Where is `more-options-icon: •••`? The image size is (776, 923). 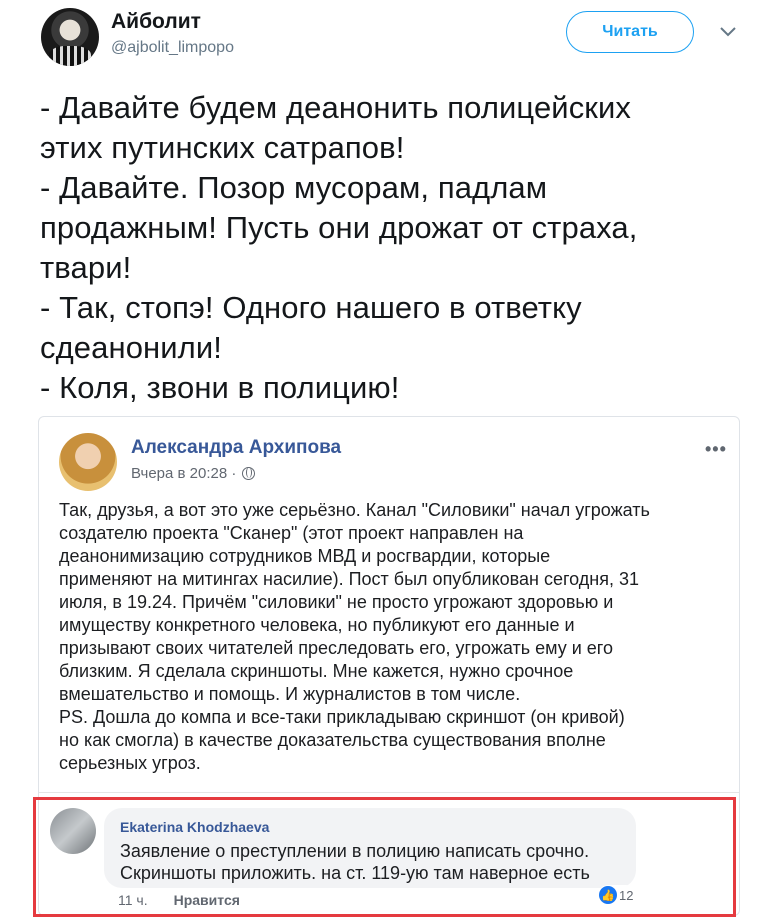
more-options-icon: ••• is located at coordinates (716, 449).